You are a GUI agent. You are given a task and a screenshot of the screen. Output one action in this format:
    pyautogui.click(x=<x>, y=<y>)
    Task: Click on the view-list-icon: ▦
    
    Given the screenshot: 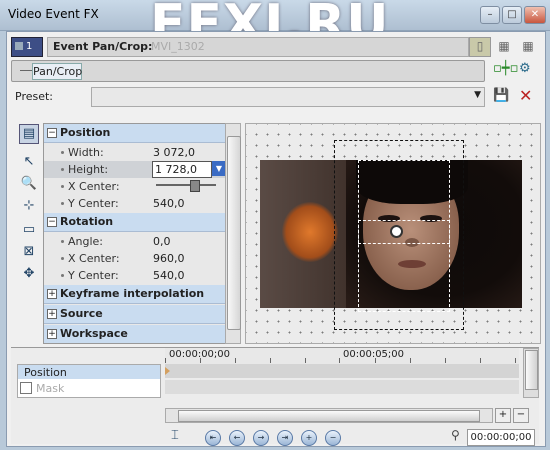 What is the action you would take?
    pyautogui.click(x=528, y=47)
    